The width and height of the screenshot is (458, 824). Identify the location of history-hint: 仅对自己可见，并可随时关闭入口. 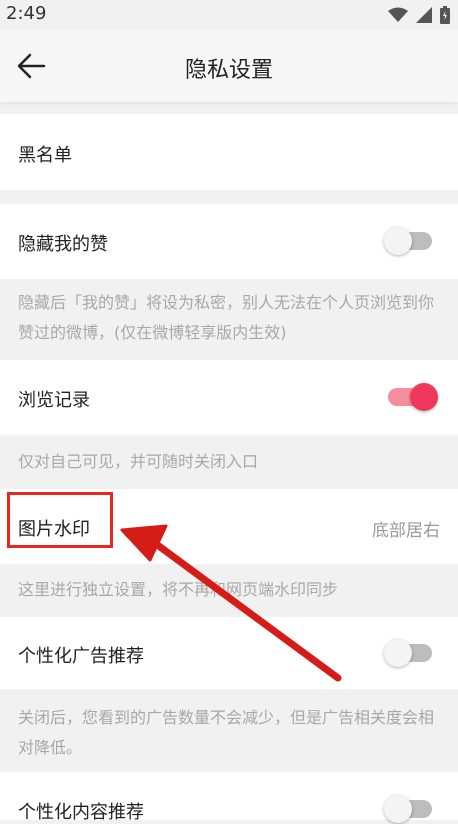
(138, 461).